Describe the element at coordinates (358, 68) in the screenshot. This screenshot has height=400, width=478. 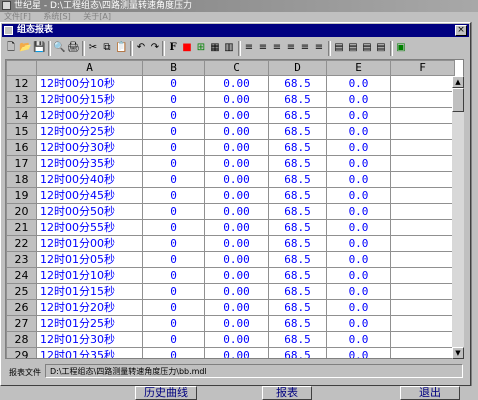
I see `column-header-e: E` at that location.